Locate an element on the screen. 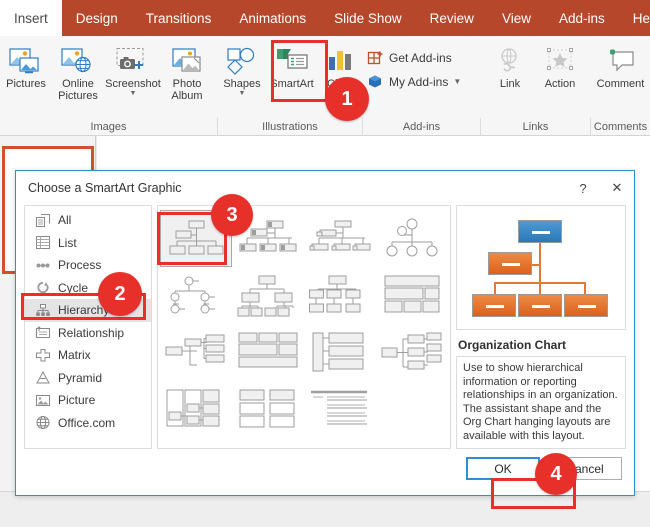  category-relationship: Relationship is located at coordinates (88, 333).